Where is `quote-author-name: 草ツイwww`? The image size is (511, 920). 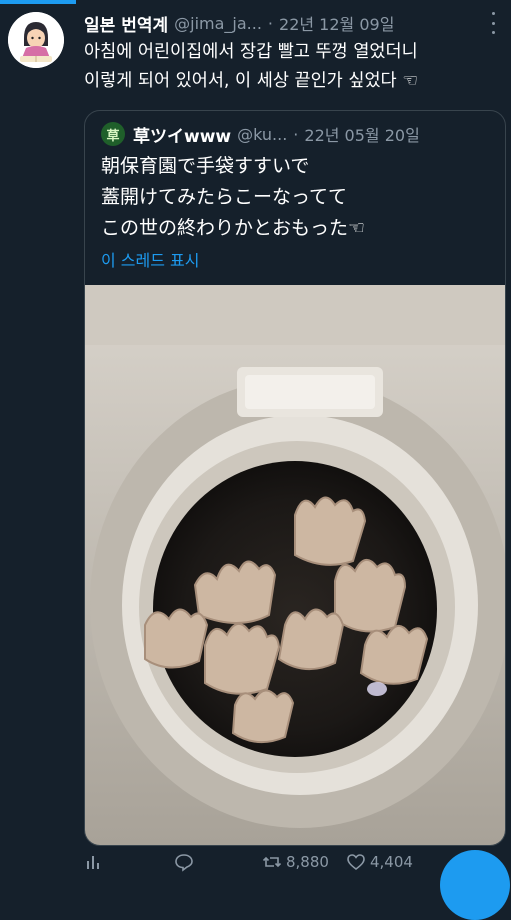 quote-author-name: 草ツイwww is located at coordinates (182, 136).